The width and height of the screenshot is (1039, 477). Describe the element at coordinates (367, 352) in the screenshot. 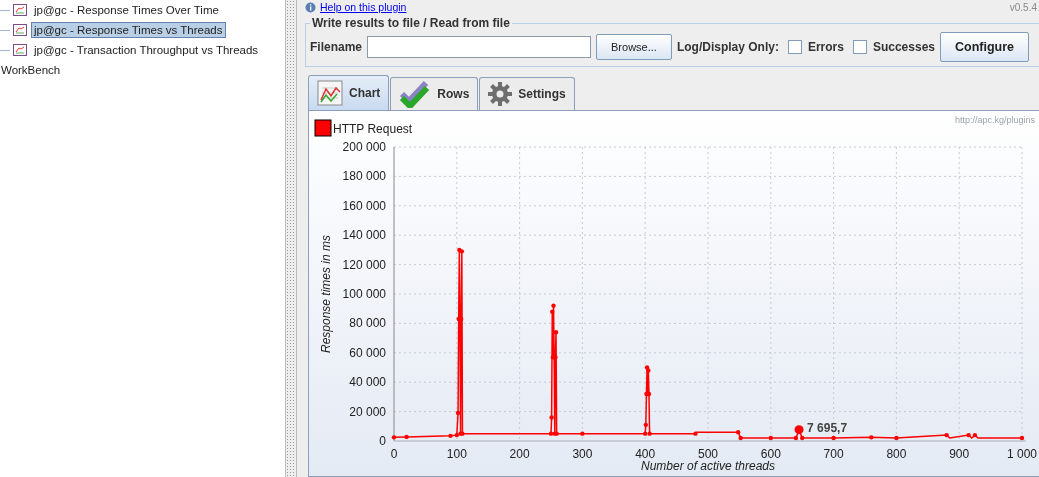

I see `y-tick-label: 60 000` at that location.